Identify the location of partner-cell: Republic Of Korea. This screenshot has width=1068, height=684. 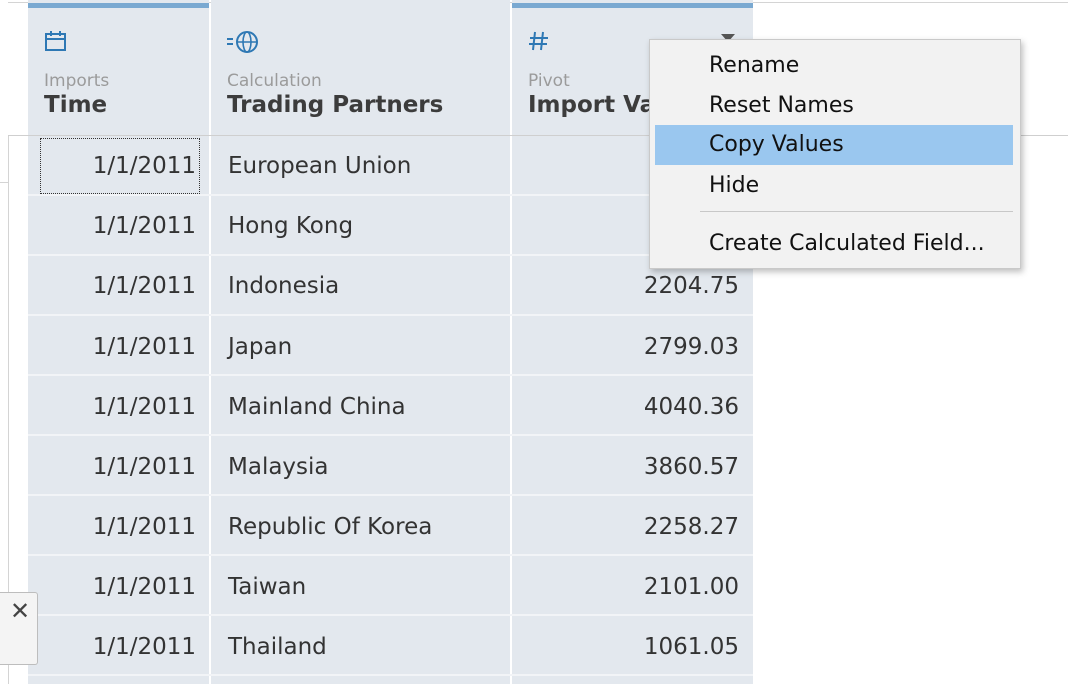
(330, 527).